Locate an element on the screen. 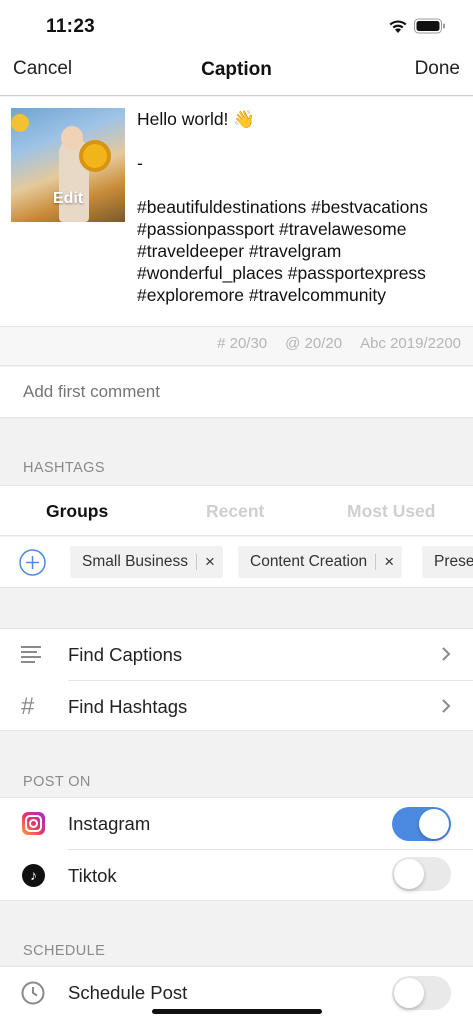 Image resolution: width=473 pixels, height=1024 pixels. first-comment-row is located at coordinates (236, 392).